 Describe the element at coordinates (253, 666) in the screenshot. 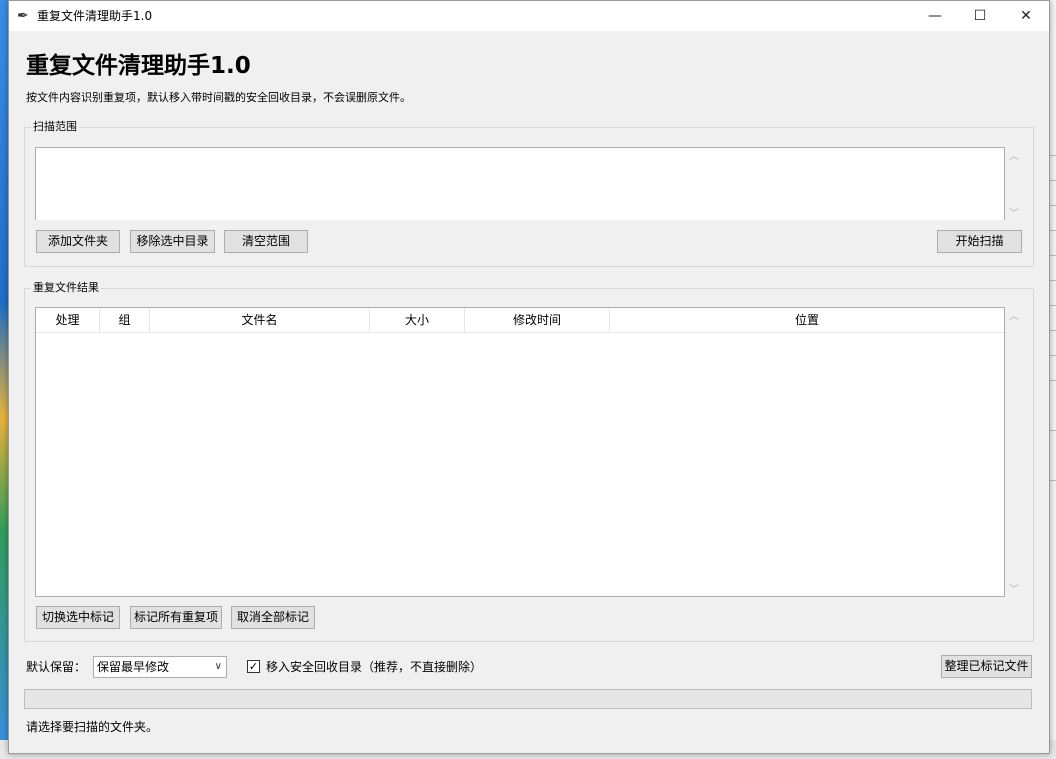

I see `move-to-recycle-checkbox: ✓` at that location.